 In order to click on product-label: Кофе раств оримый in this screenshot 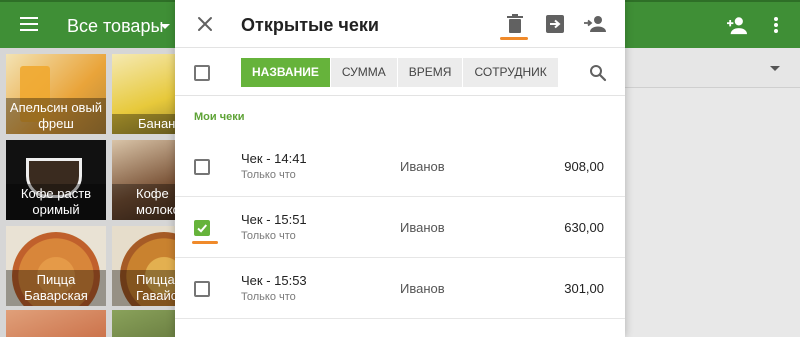, I will do `click(56, 202)`.